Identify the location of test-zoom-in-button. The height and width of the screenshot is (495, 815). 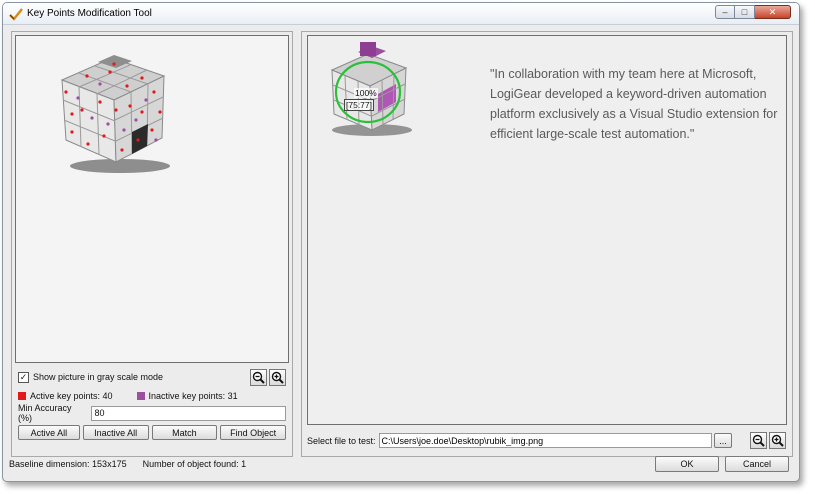
(777, 440).